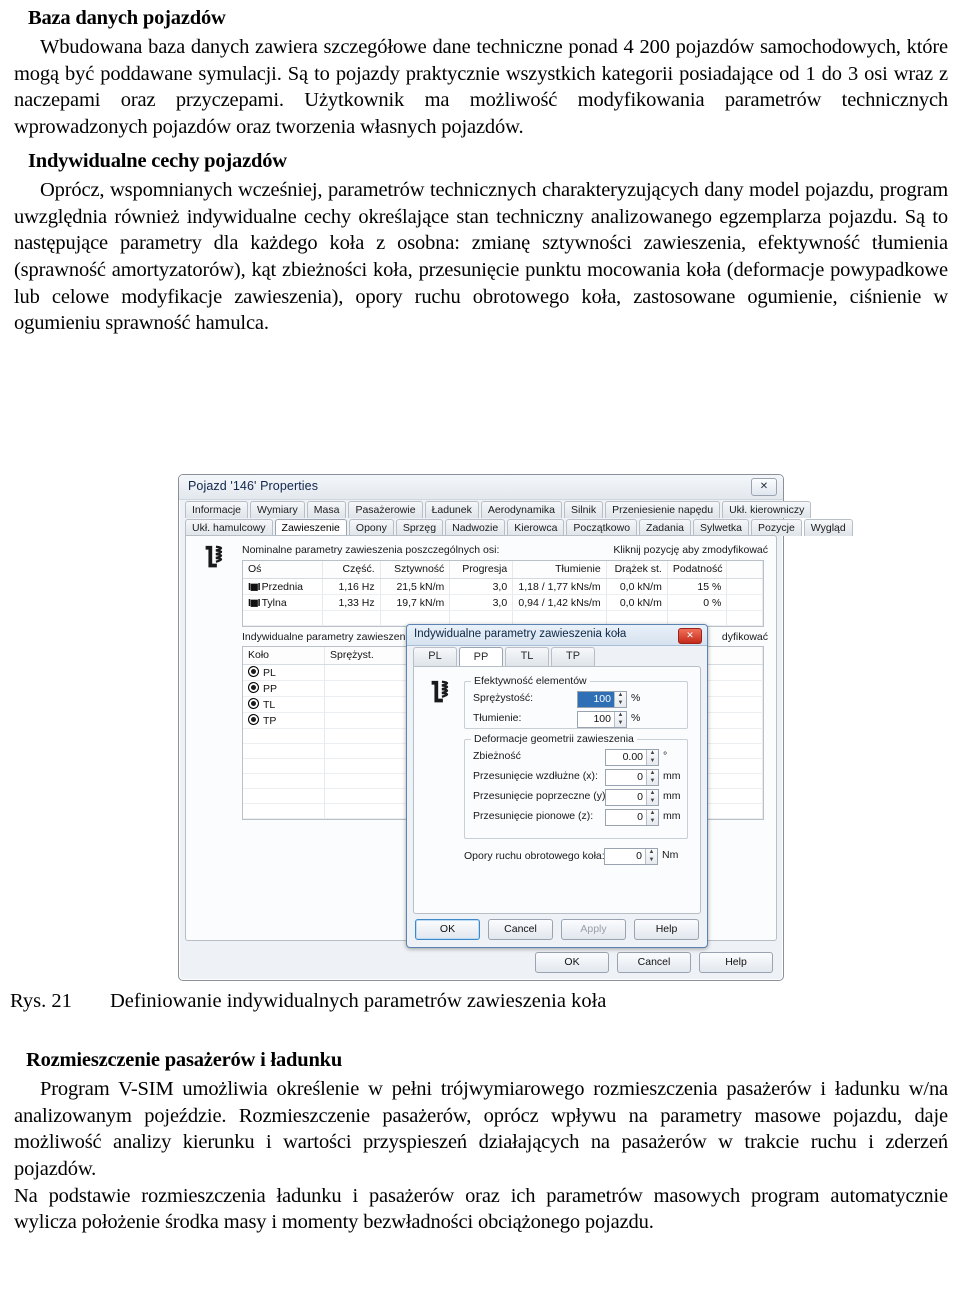 This screenshot has width=960, height=1299. What do you see at coordinates (576, 797) in the screenshot?
I see `field-przesuniecie-y: Przesunięcie poprzeczne (y): 0 ▲ ▼ mm` at bounding box center [576, 797].